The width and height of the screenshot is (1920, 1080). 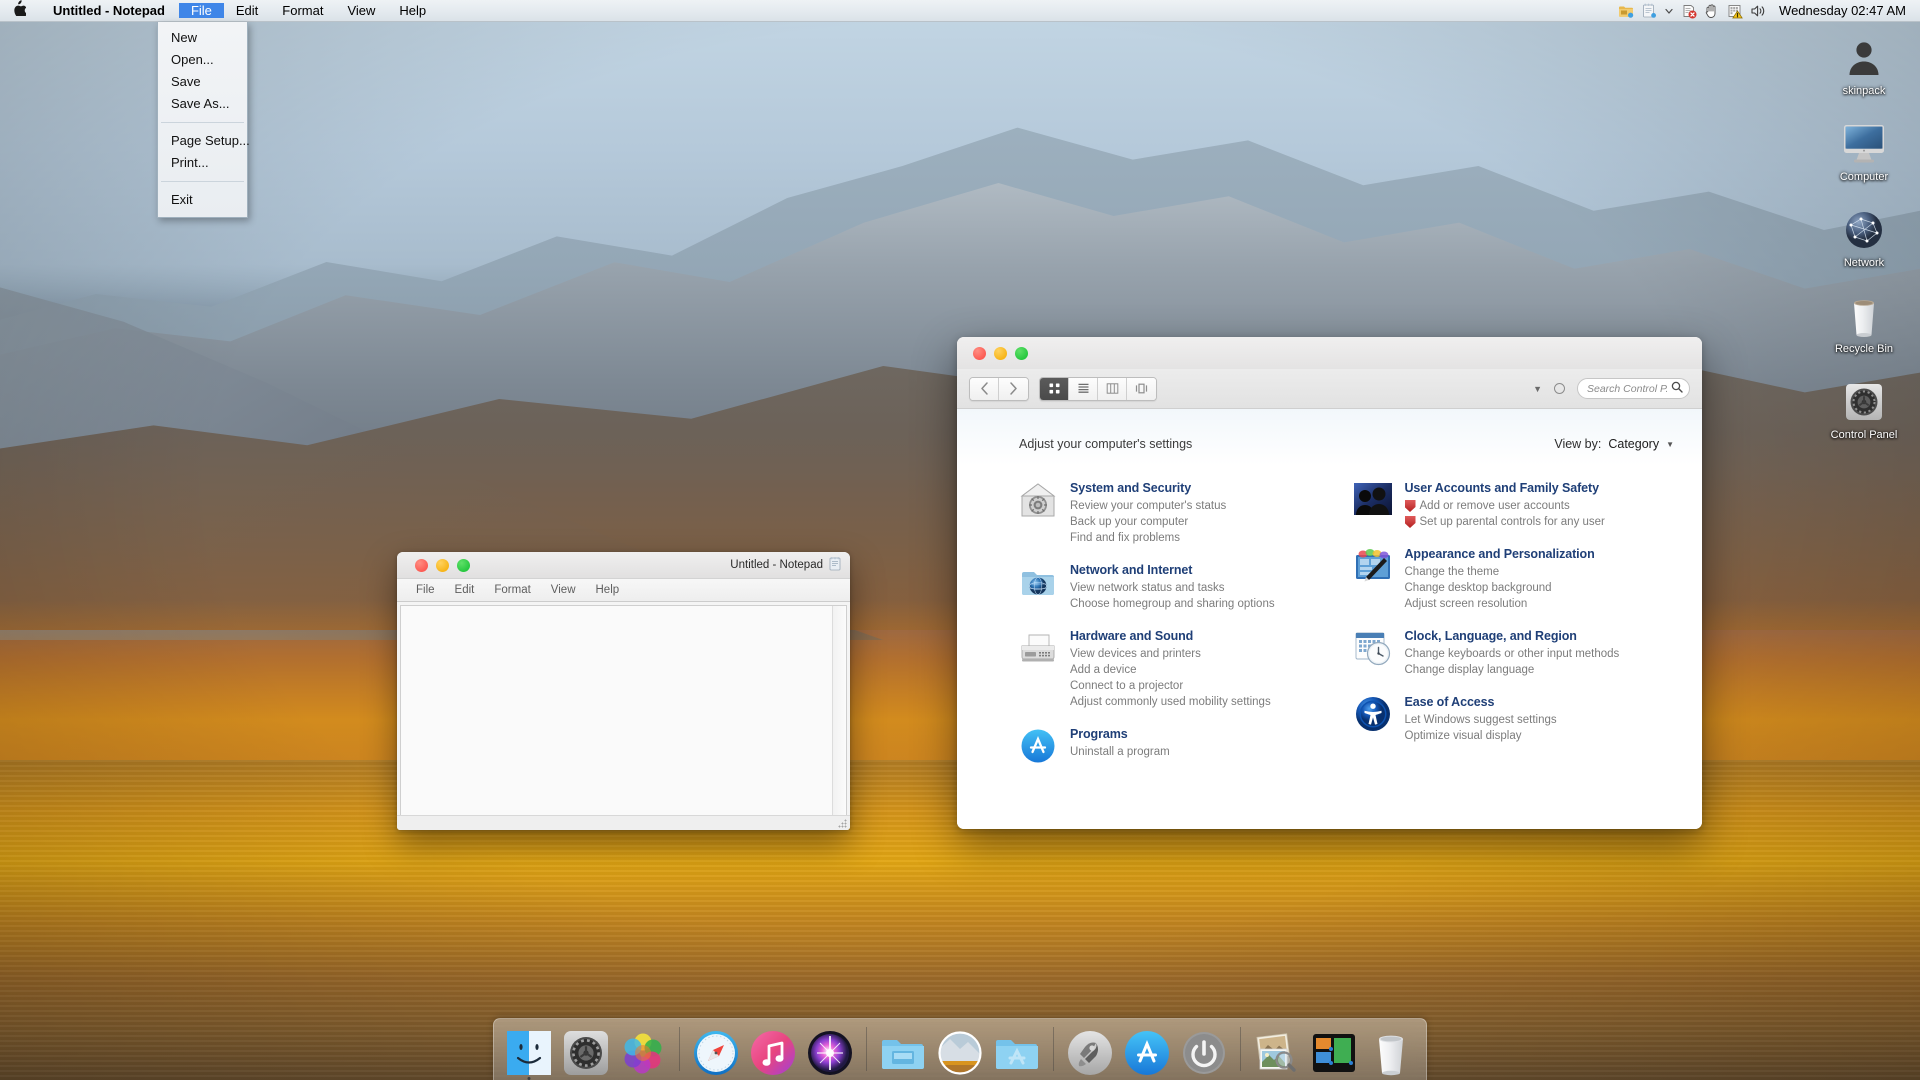 What do you see at coordinates (1170, 670) in the screenshot?
I see `category-link: Add a device` at bounding box center [1170, 670].